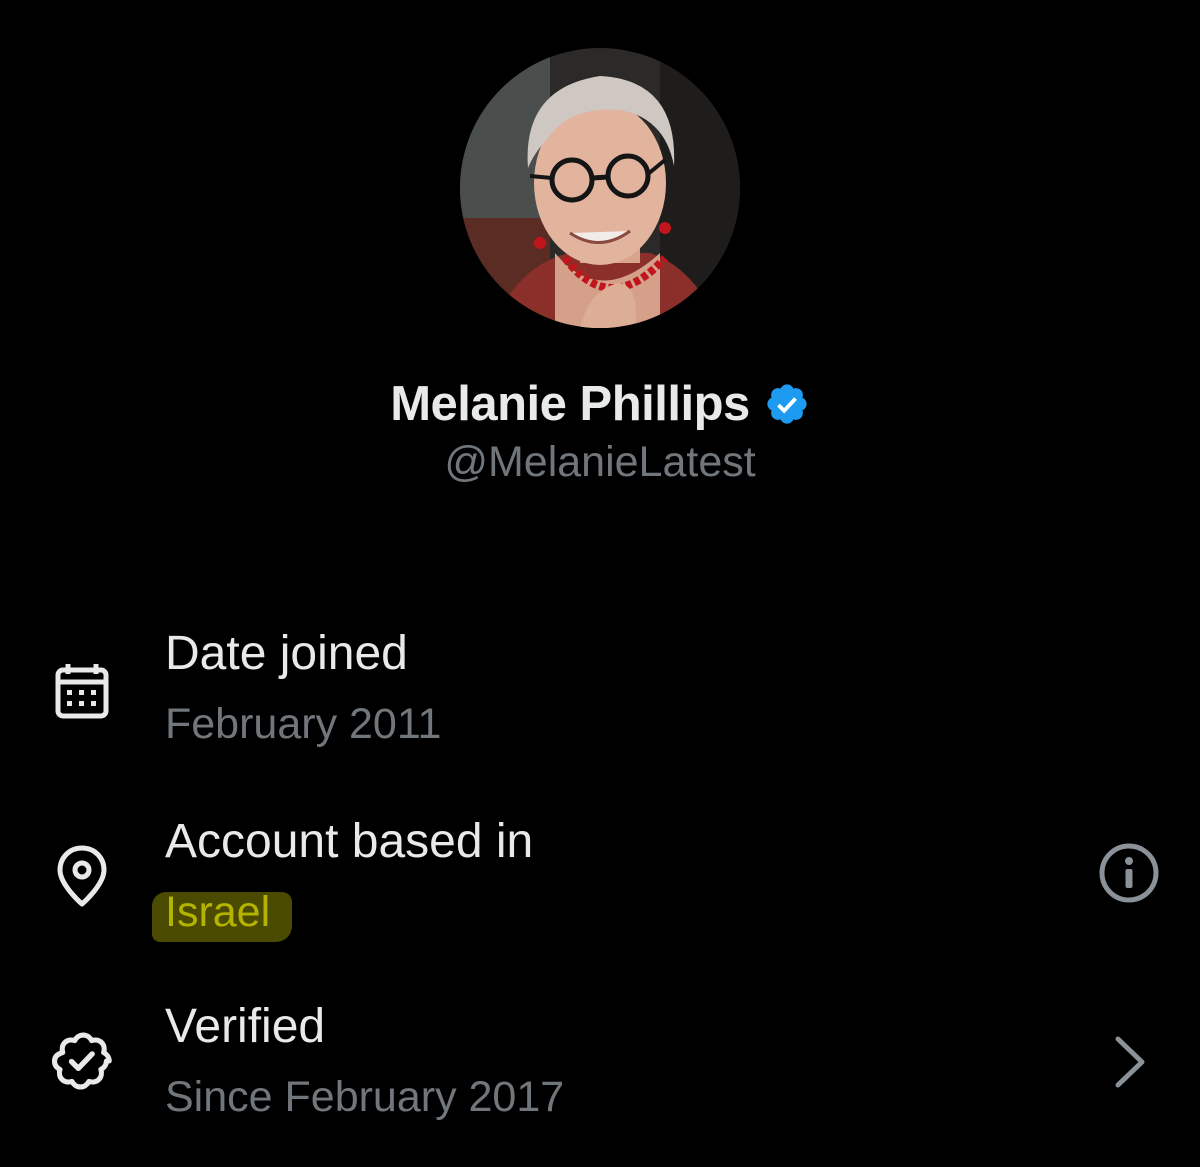  I want to click on about-row-value: February 2011, so click(303, 724).